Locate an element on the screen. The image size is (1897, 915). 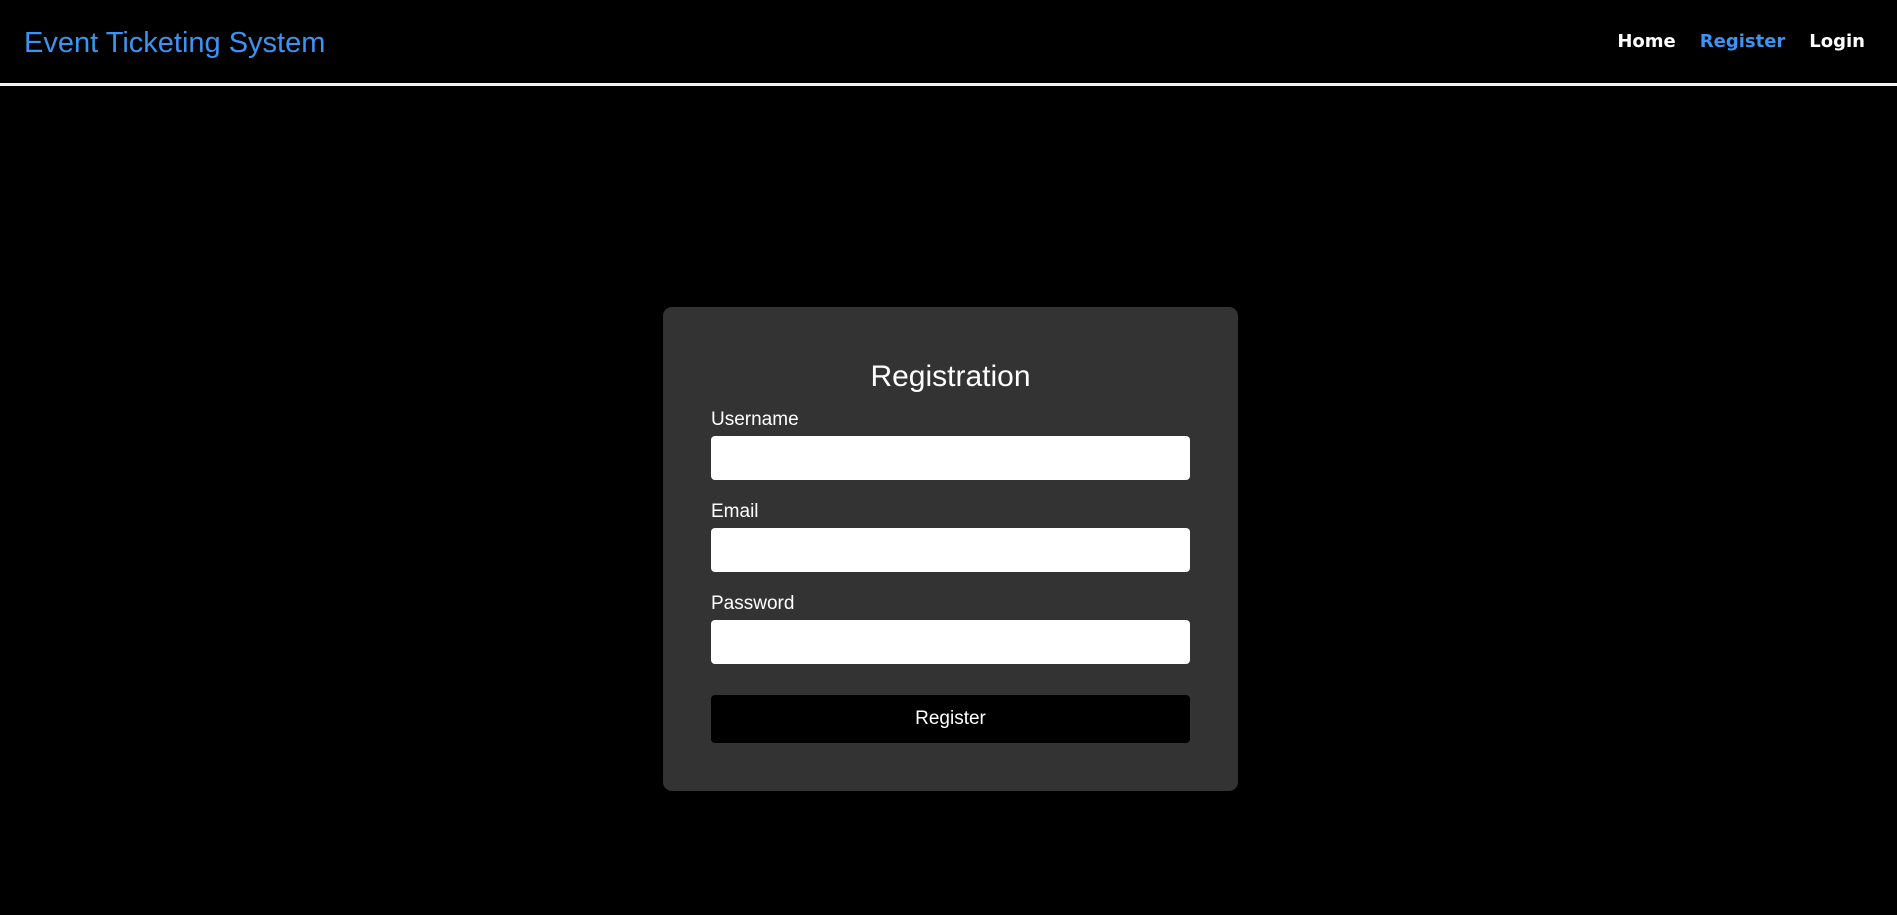
password-label: Password is located at coordinates (753, 603).